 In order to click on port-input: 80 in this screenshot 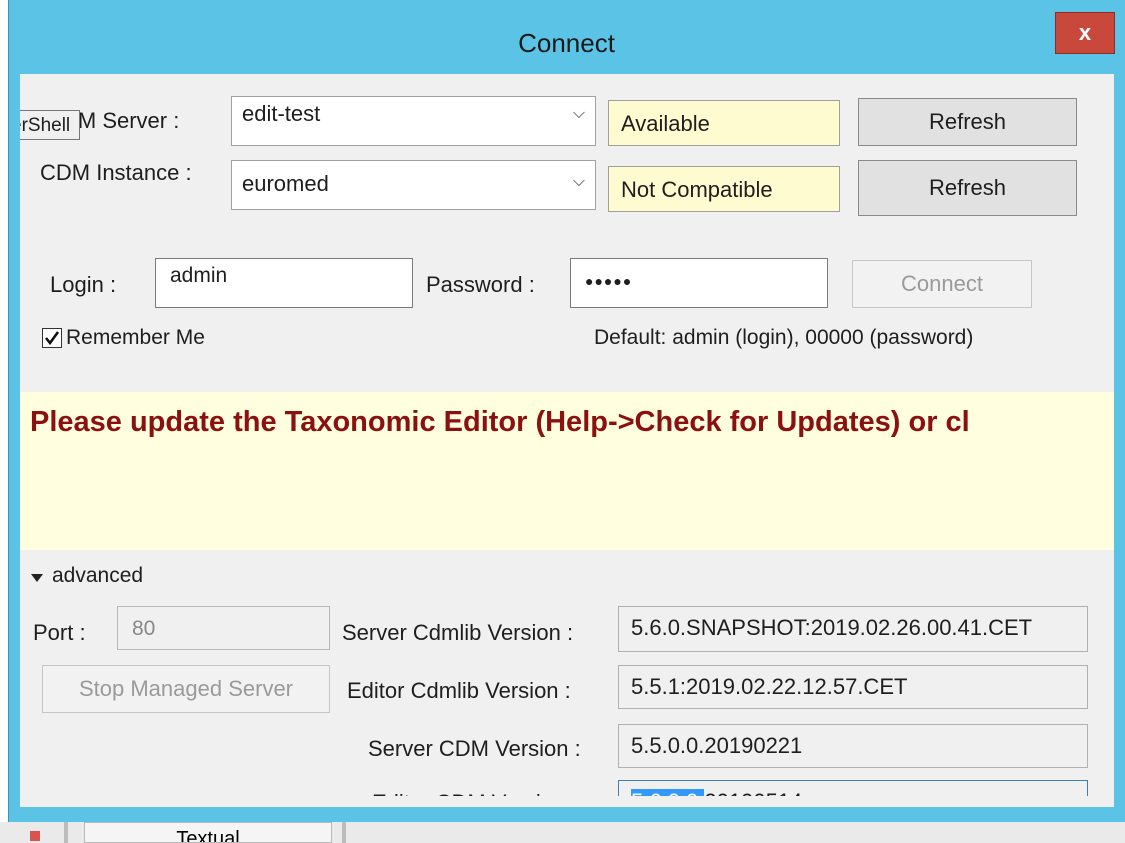, I will do `click(223, 628)`.